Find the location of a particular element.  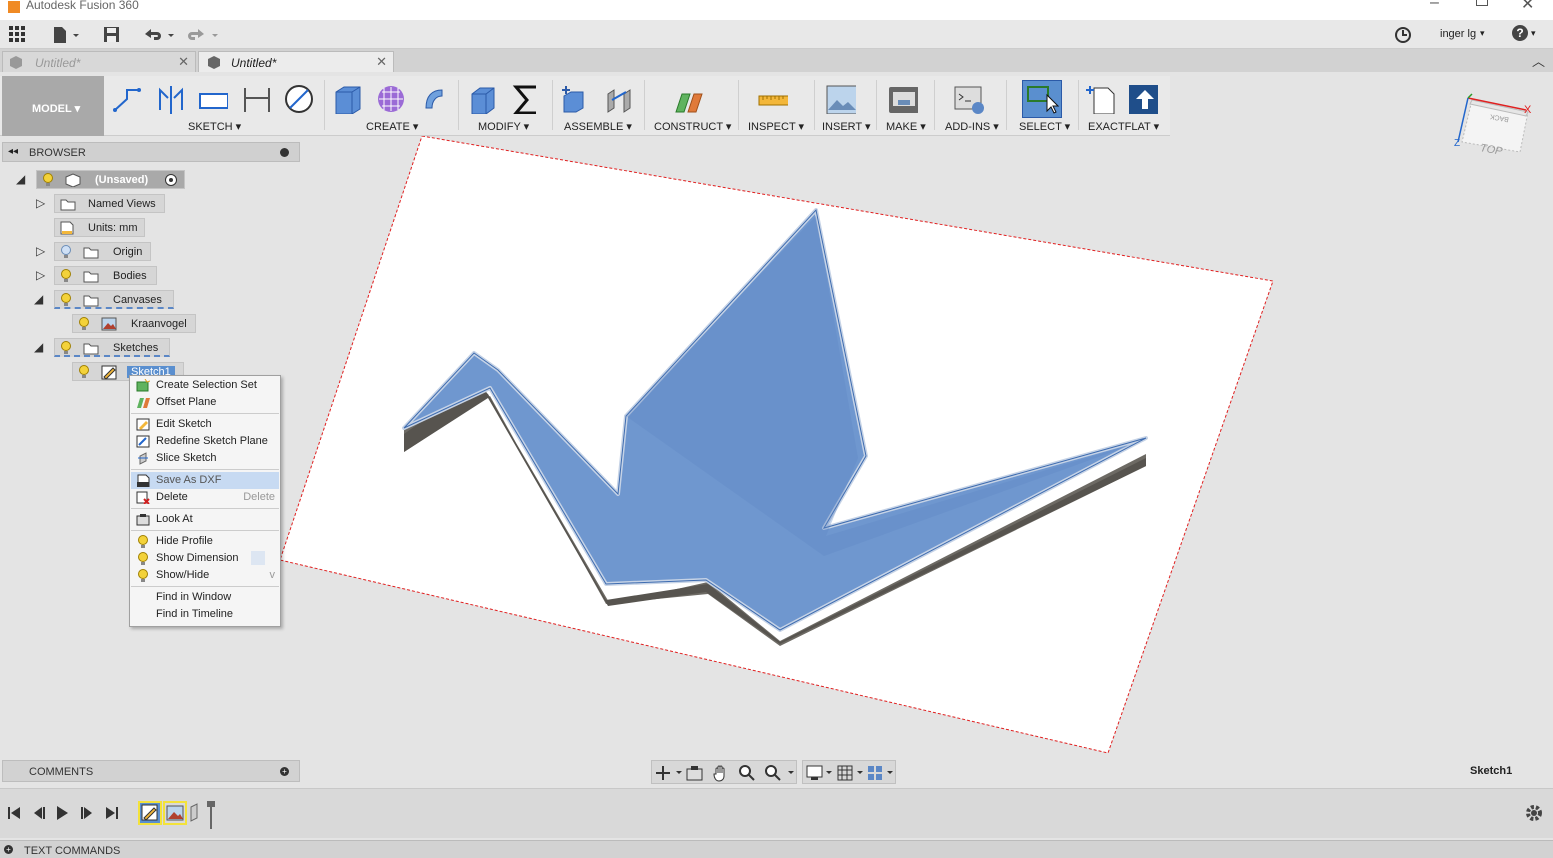

timeline-previous-icon is located at coordinates (38, 813).